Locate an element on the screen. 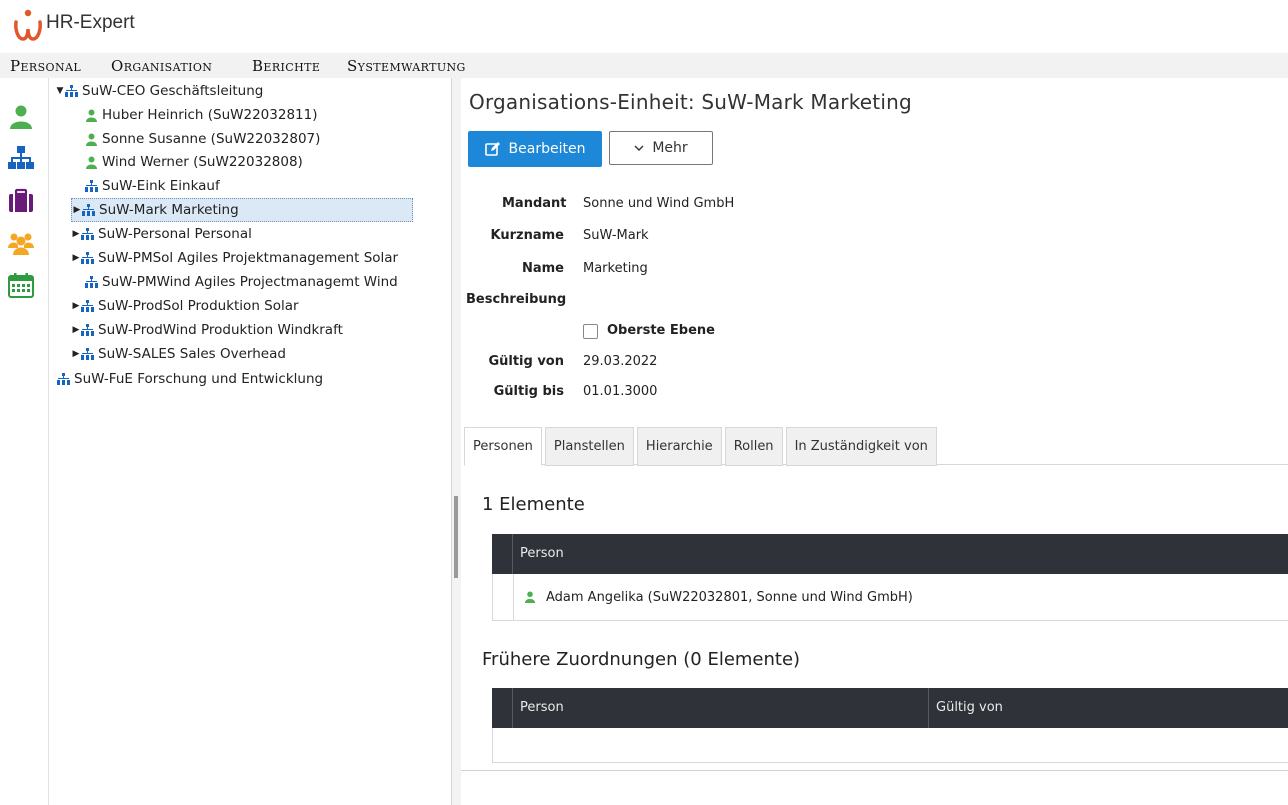 This screenshot has width=1288, height=805. tab-hierarchie: Hierarchie is located at coordinates (679, 446).